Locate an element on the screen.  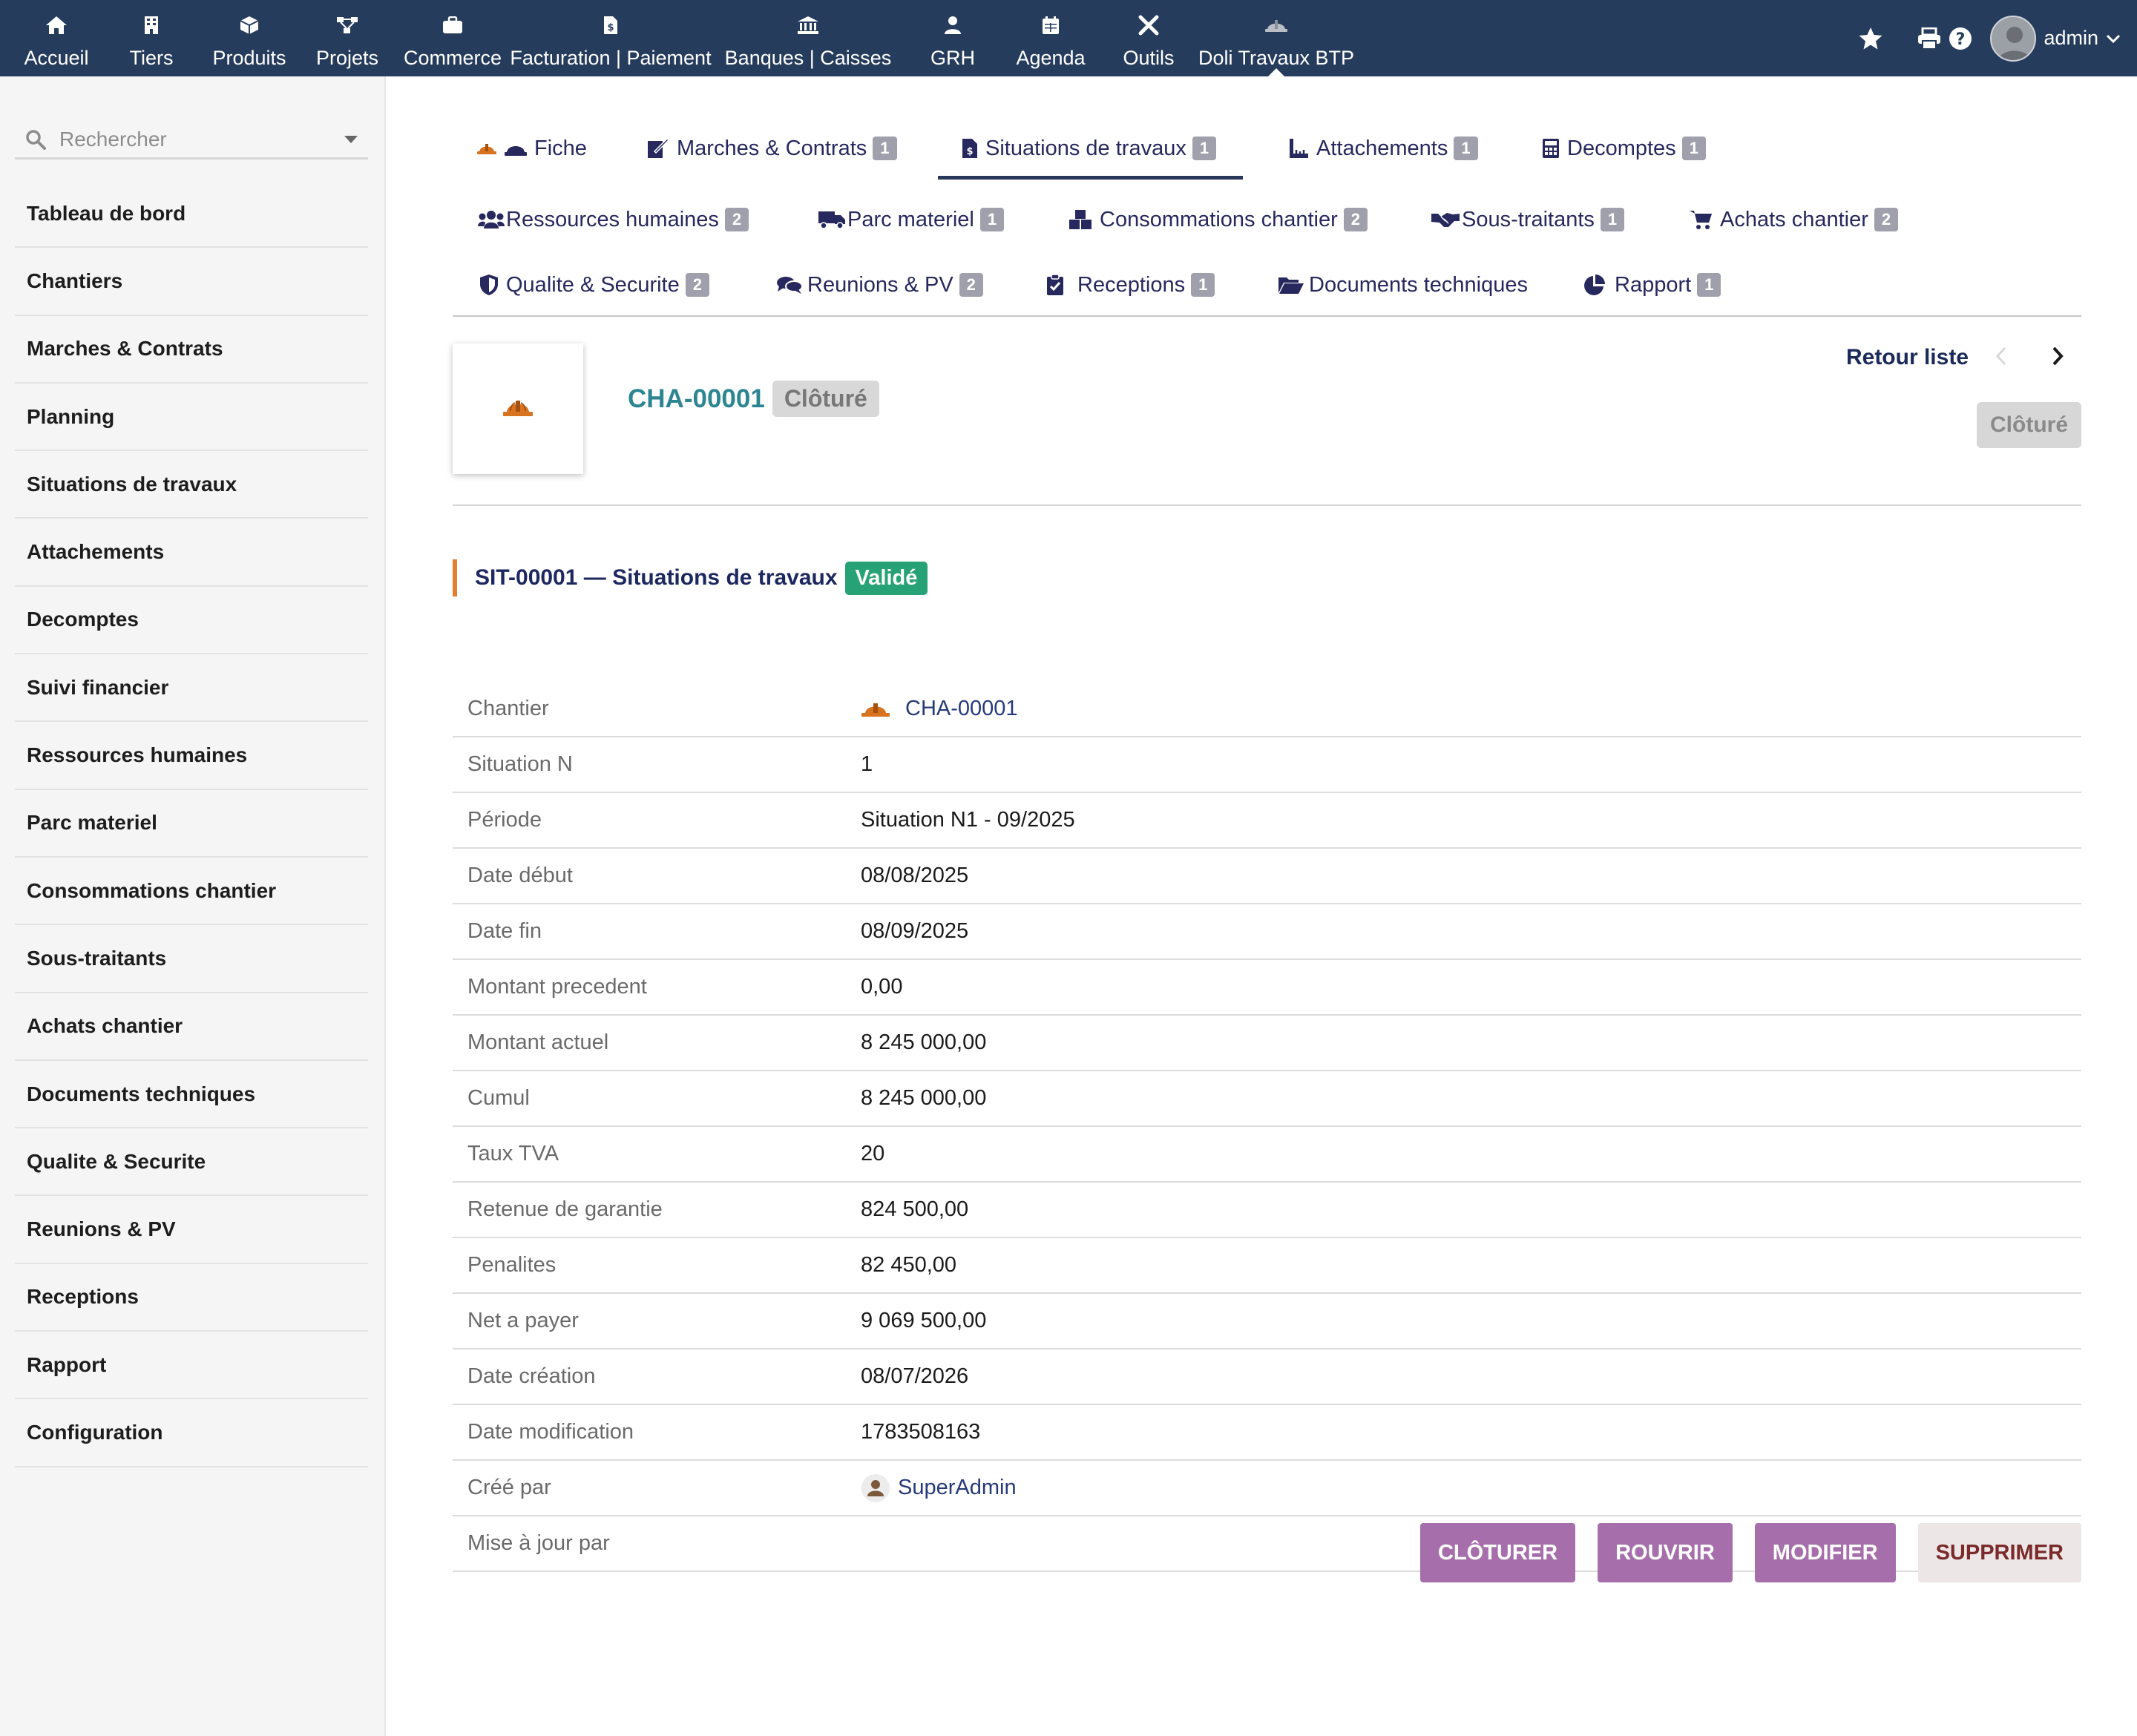
sidebar-item-achats-chantier: Achats chantier is located at coordinates (191, 1027).